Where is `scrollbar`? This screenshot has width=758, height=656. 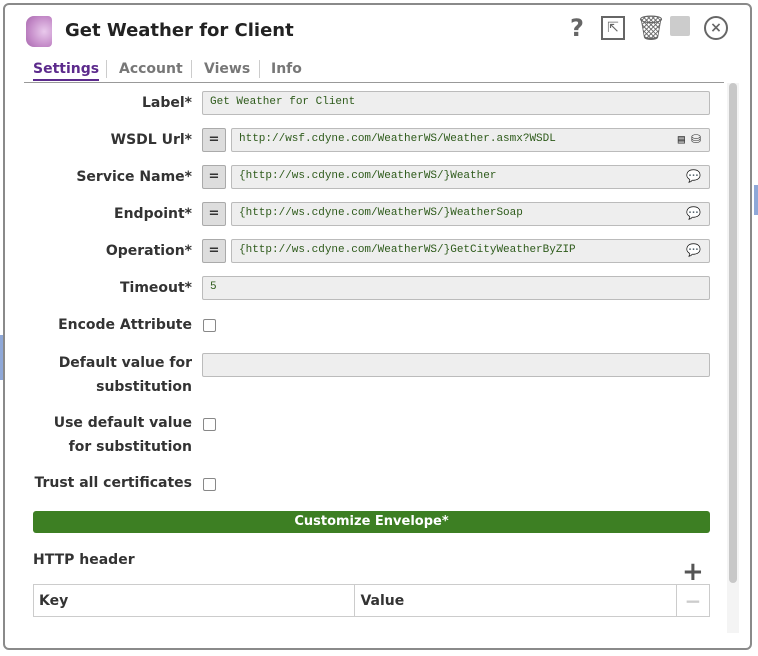 scrollbar is located at coordinates (733, 358).